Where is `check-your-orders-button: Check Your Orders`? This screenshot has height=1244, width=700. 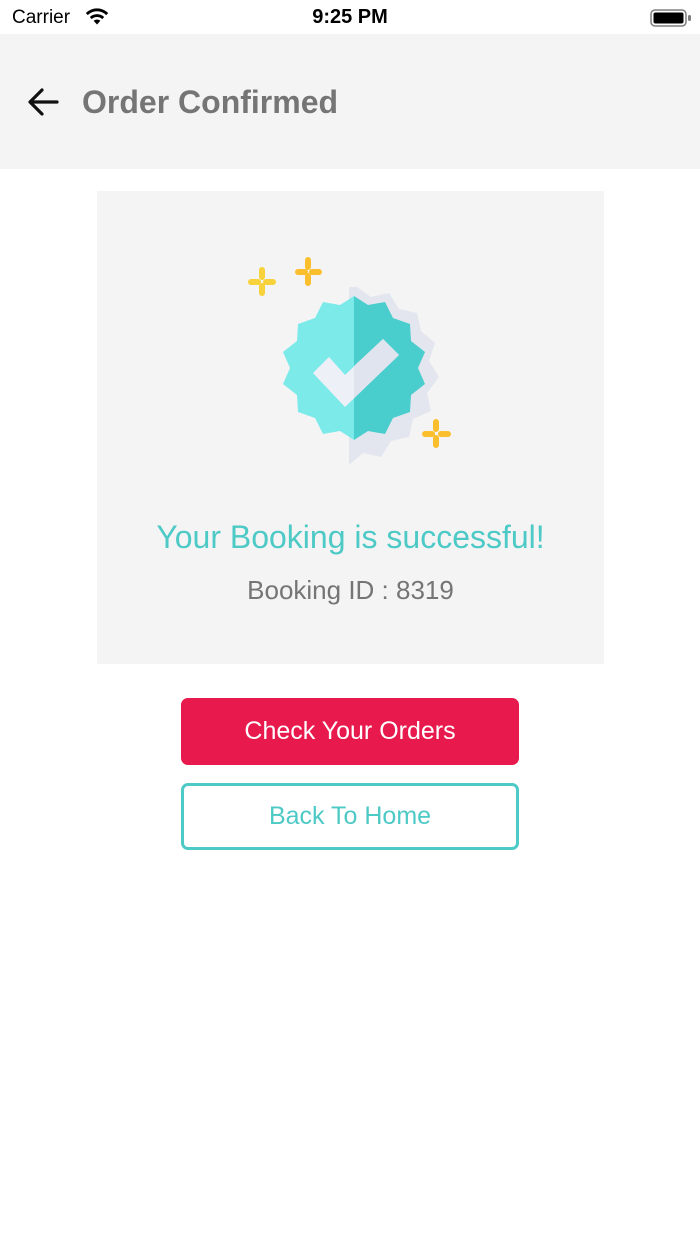 check-your-orders-button: Check Your Orders is located at coordinates (350, 731).